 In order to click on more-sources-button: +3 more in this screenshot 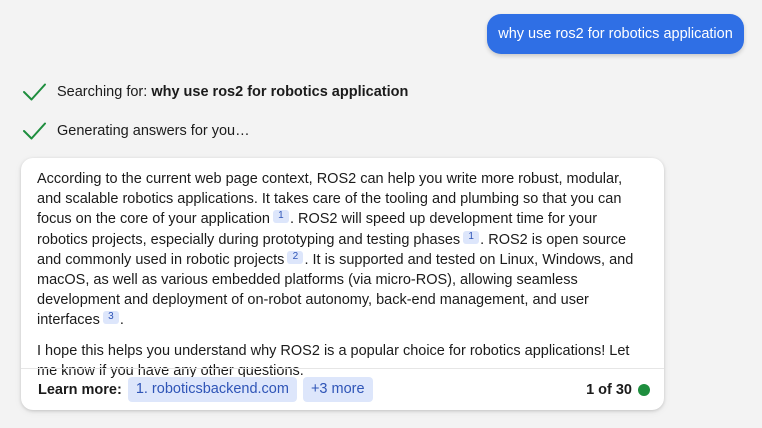, I will do `click(337, 389)`.